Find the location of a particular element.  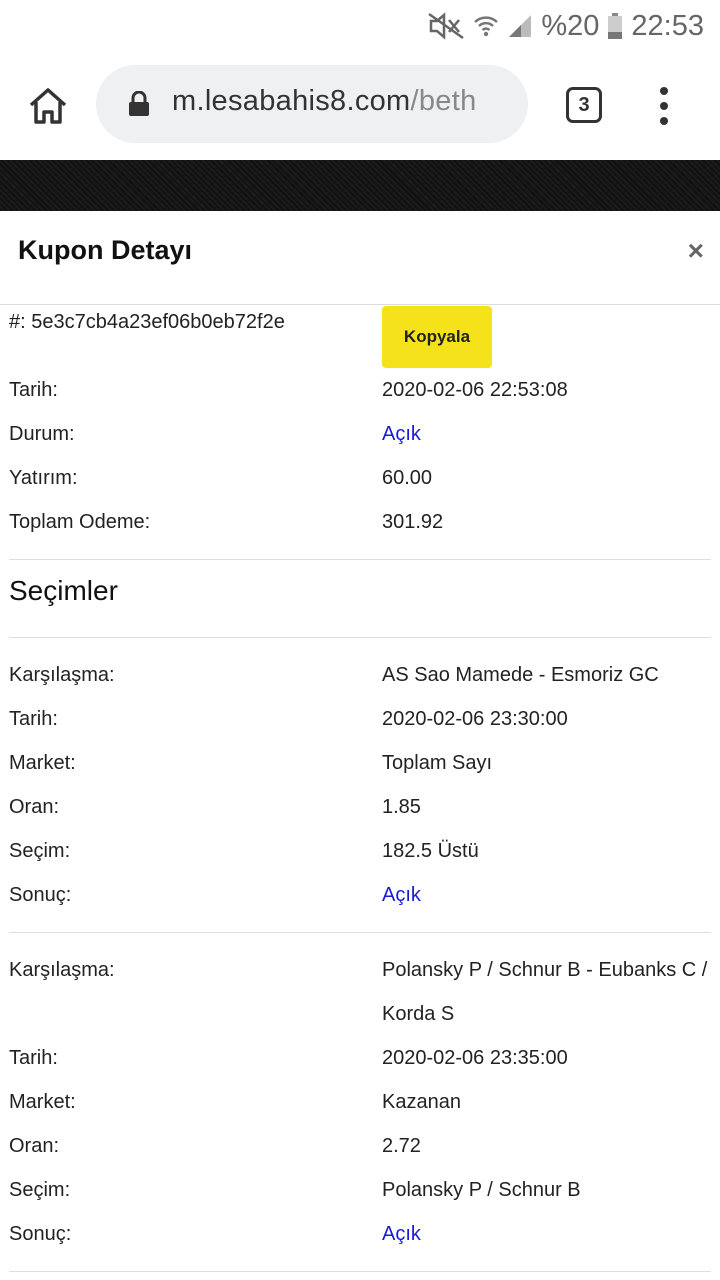

status-icons: %20 22:53 is located at coordinates (565, 26).